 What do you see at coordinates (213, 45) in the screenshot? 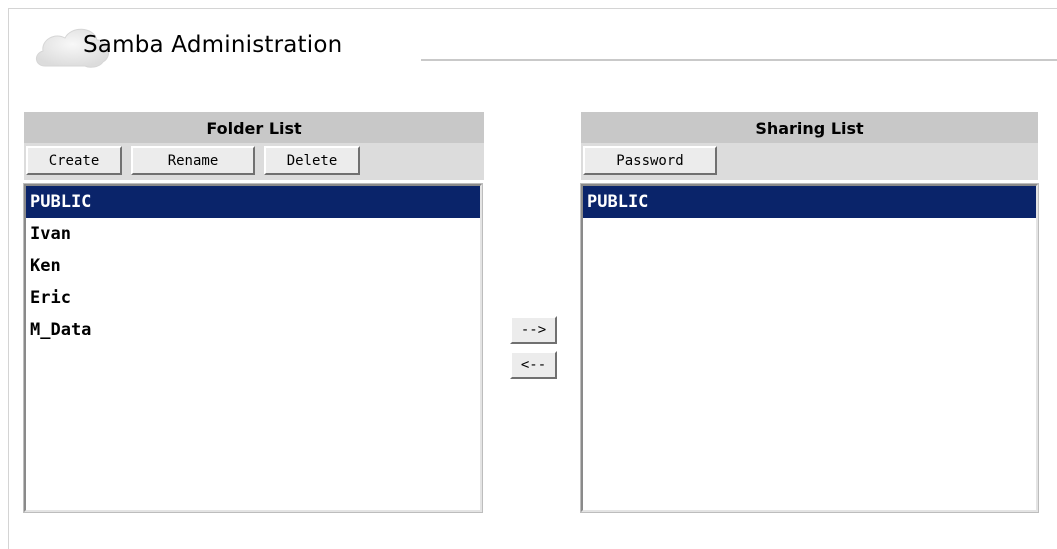
I see `page-title: Samba Administration` at bounding box center [213, 45].